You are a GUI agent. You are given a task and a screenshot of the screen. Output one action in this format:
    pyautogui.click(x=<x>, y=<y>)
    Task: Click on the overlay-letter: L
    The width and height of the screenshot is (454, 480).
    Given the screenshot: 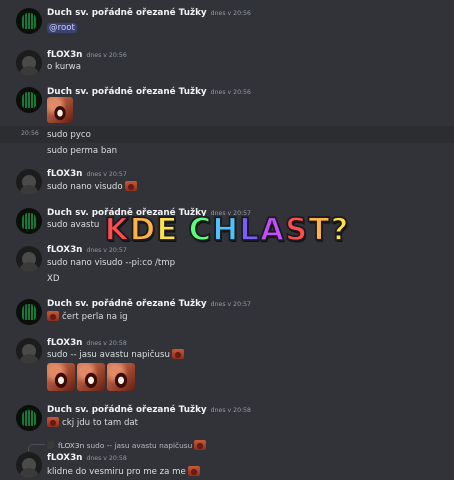 What is the action you would take?
    pyautogui.click(x=249, y=230)
    